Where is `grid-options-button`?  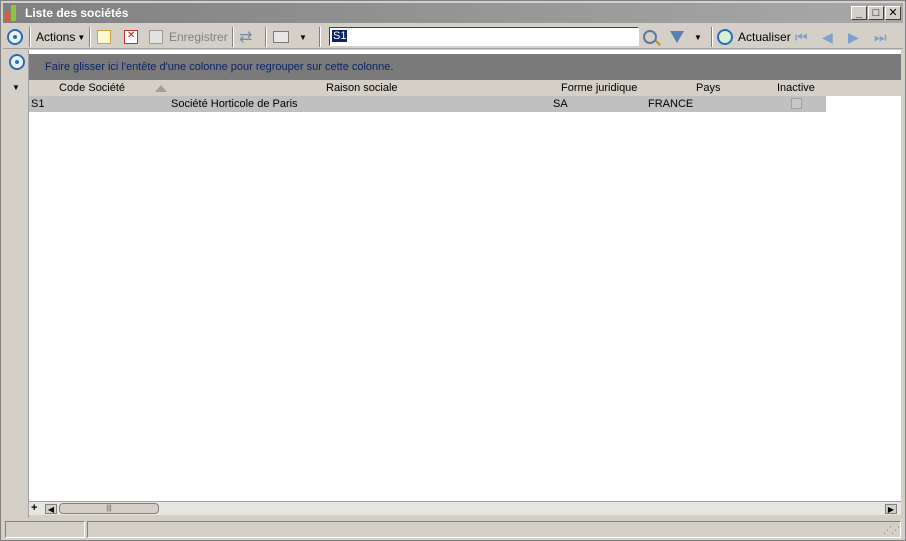
grid-options-button is located at coordinates (17, 62).